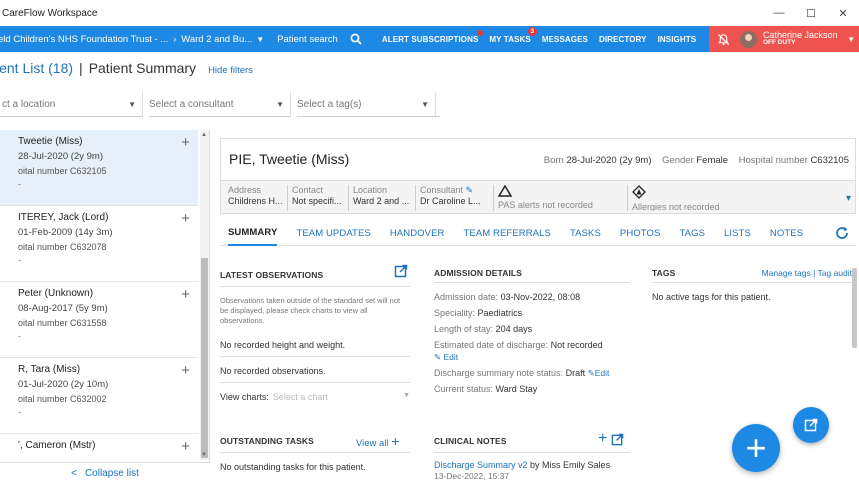 This screenshot has height=486, width=859. I want to click on consultant-placeholder: Select a consultant, so click(191, 104).